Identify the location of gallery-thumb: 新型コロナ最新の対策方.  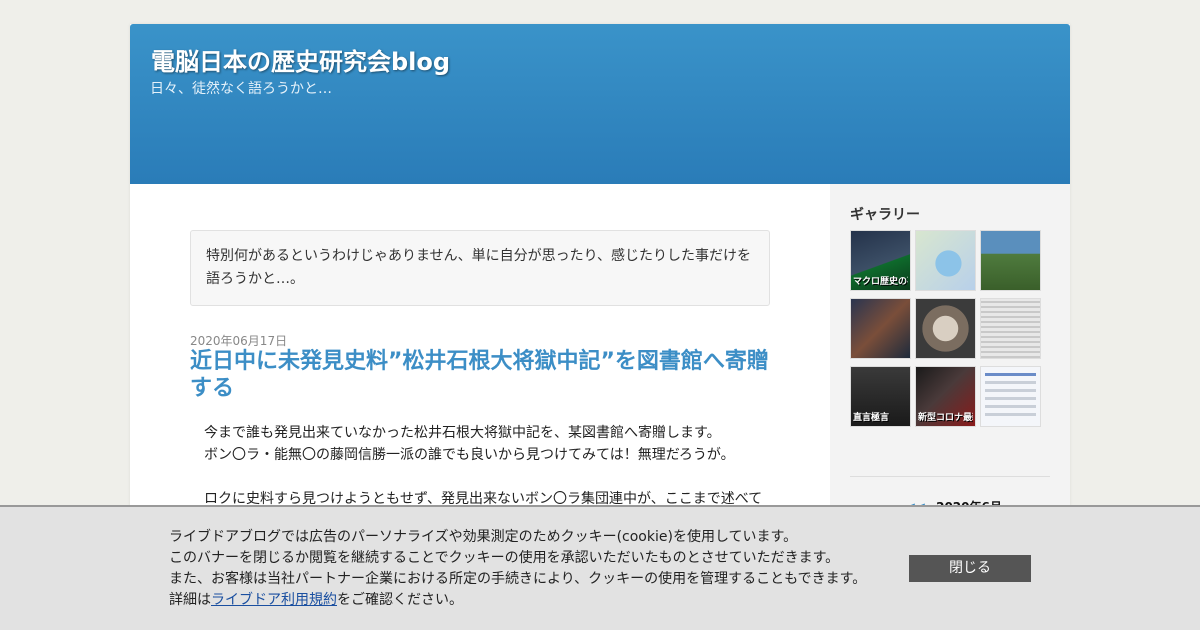
(945, 396).